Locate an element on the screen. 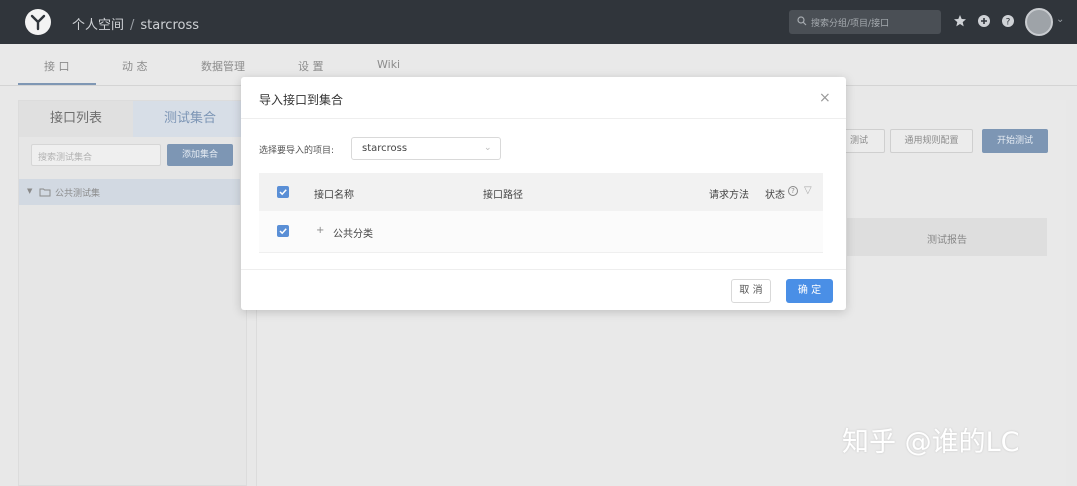 The height and width of the screenshot is (486, 1077). select-all-checkbox is located at coordinates (283, 192).